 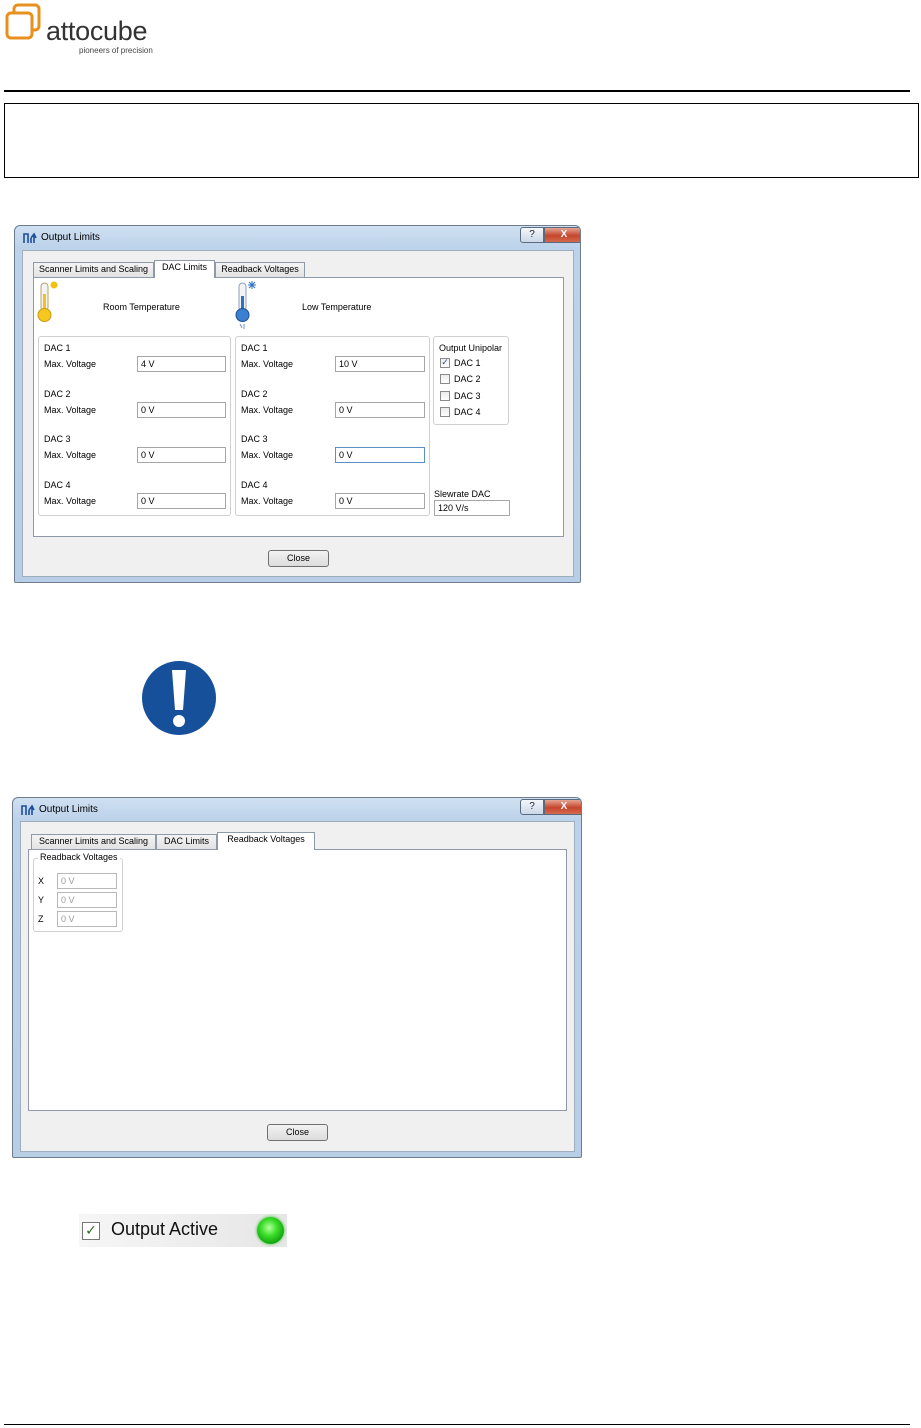 What do you see at coordinates (97, 31) in the screenshot?
I see `brand-name: attocube` at bounding box center [97, 31].